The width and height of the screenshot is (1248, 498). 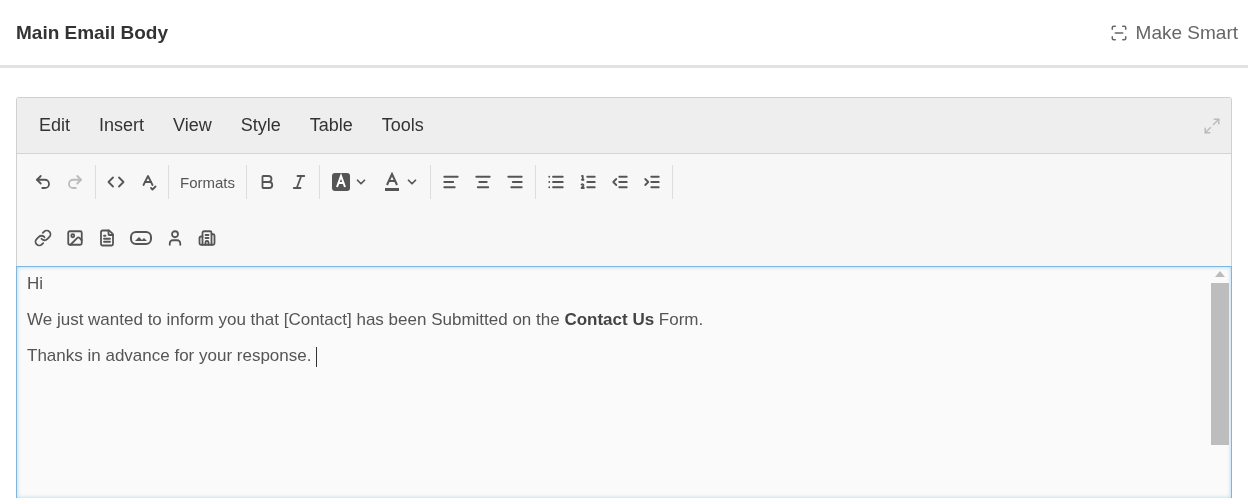 I want to click on media-icon, so click(x=141, y=238).